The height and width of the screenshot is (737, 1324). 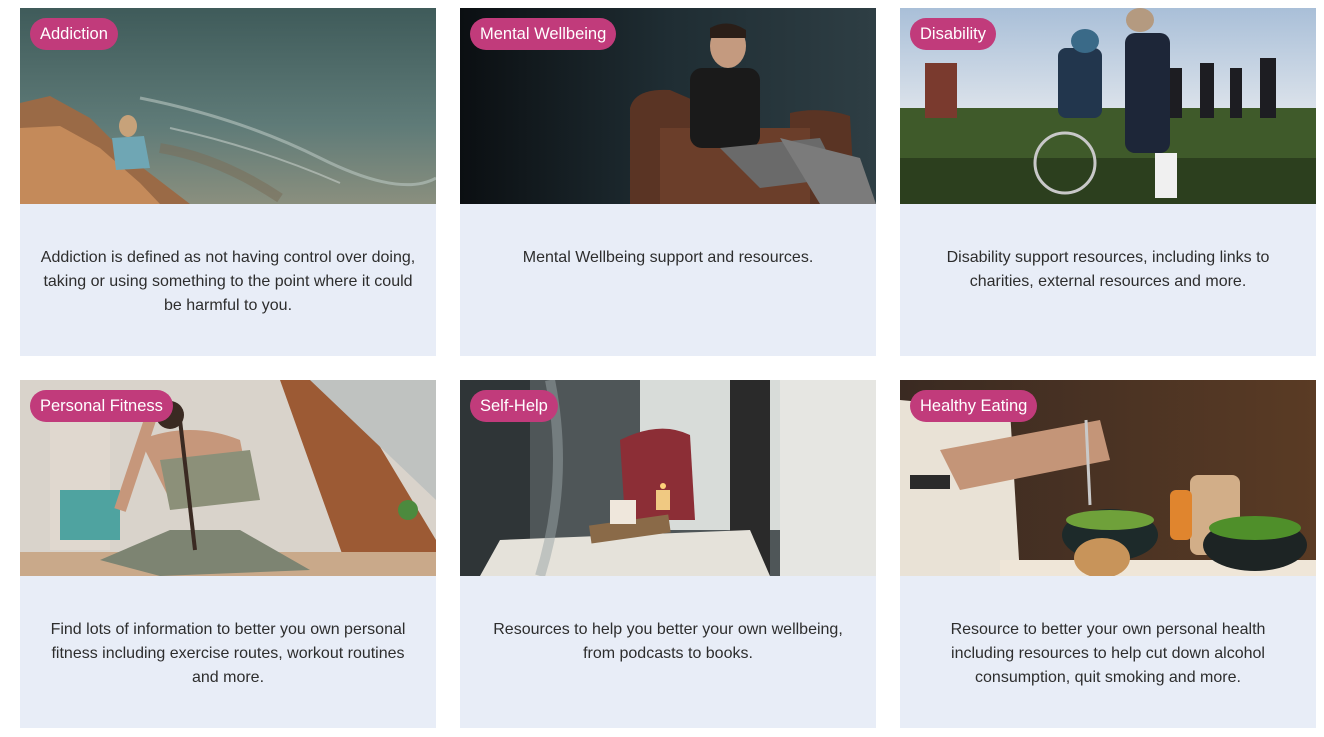 I want to click on card-image: Personal Fitness, so click(x=228, y=478).